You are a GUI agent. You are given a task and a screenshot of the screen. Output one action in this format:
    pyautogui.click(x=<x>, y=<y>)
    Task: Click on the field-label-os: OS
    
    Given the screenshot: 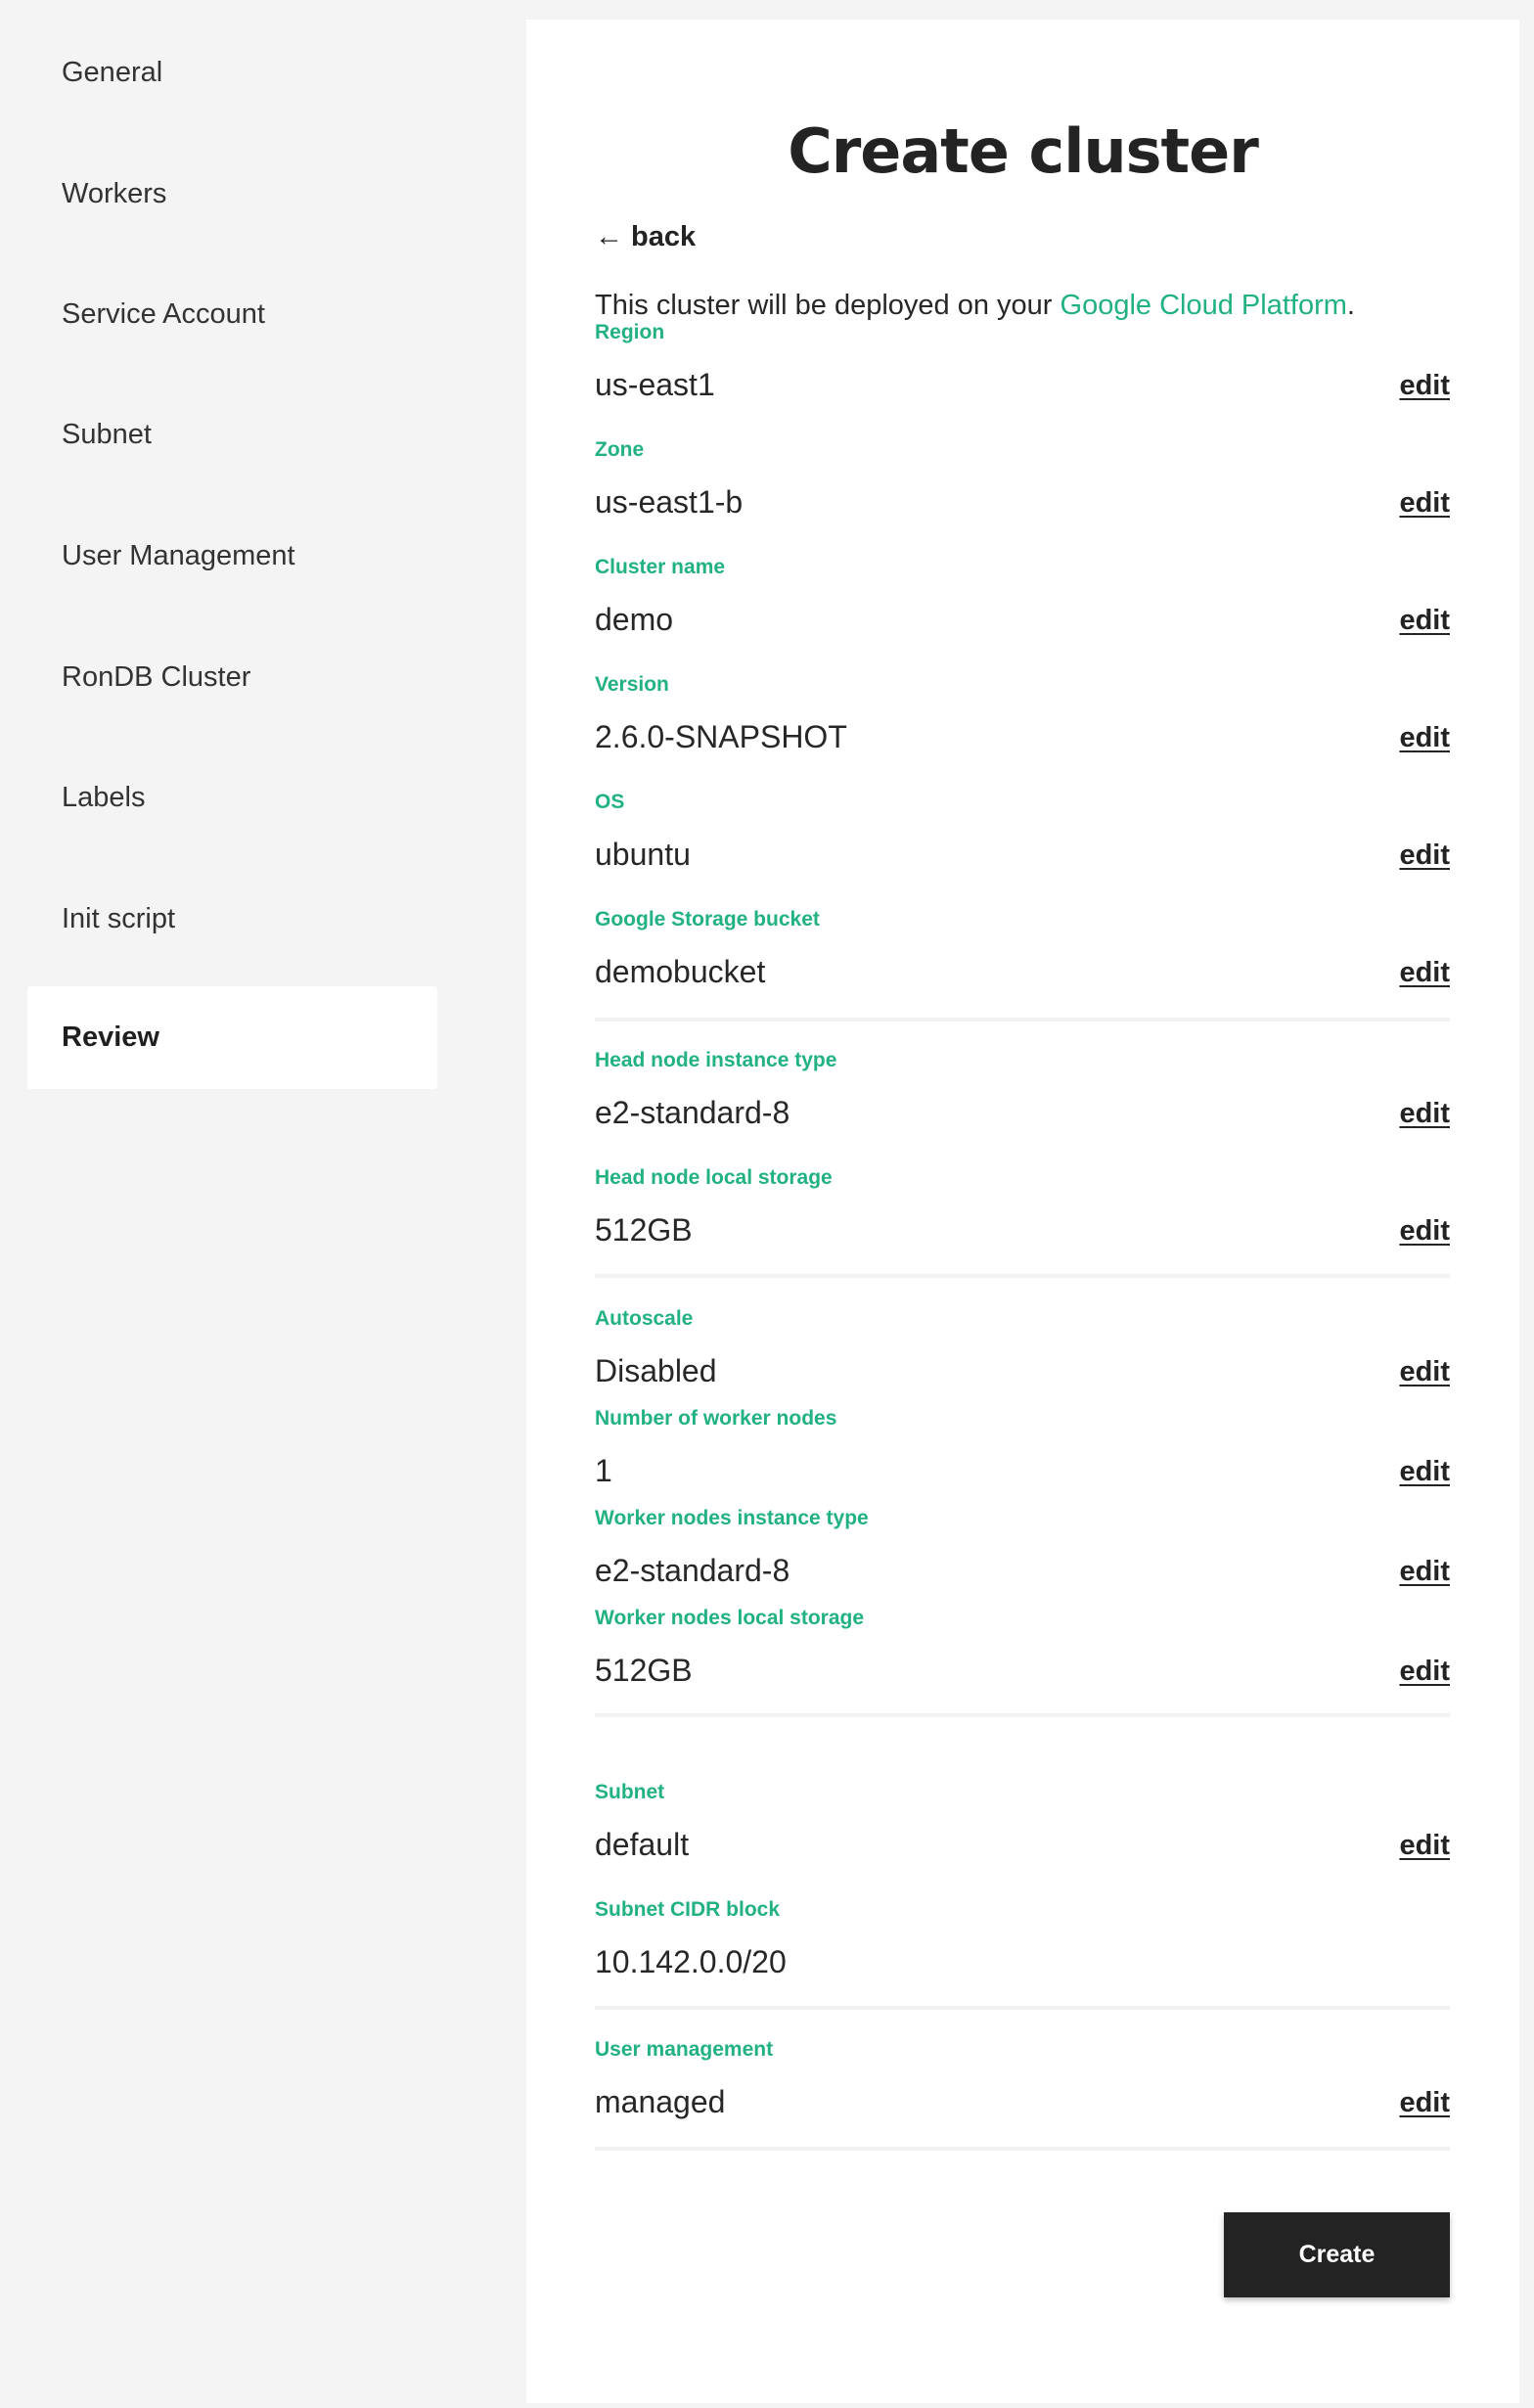 What is the action you would take?
    pyautogui.click(x=610, y=802)
    